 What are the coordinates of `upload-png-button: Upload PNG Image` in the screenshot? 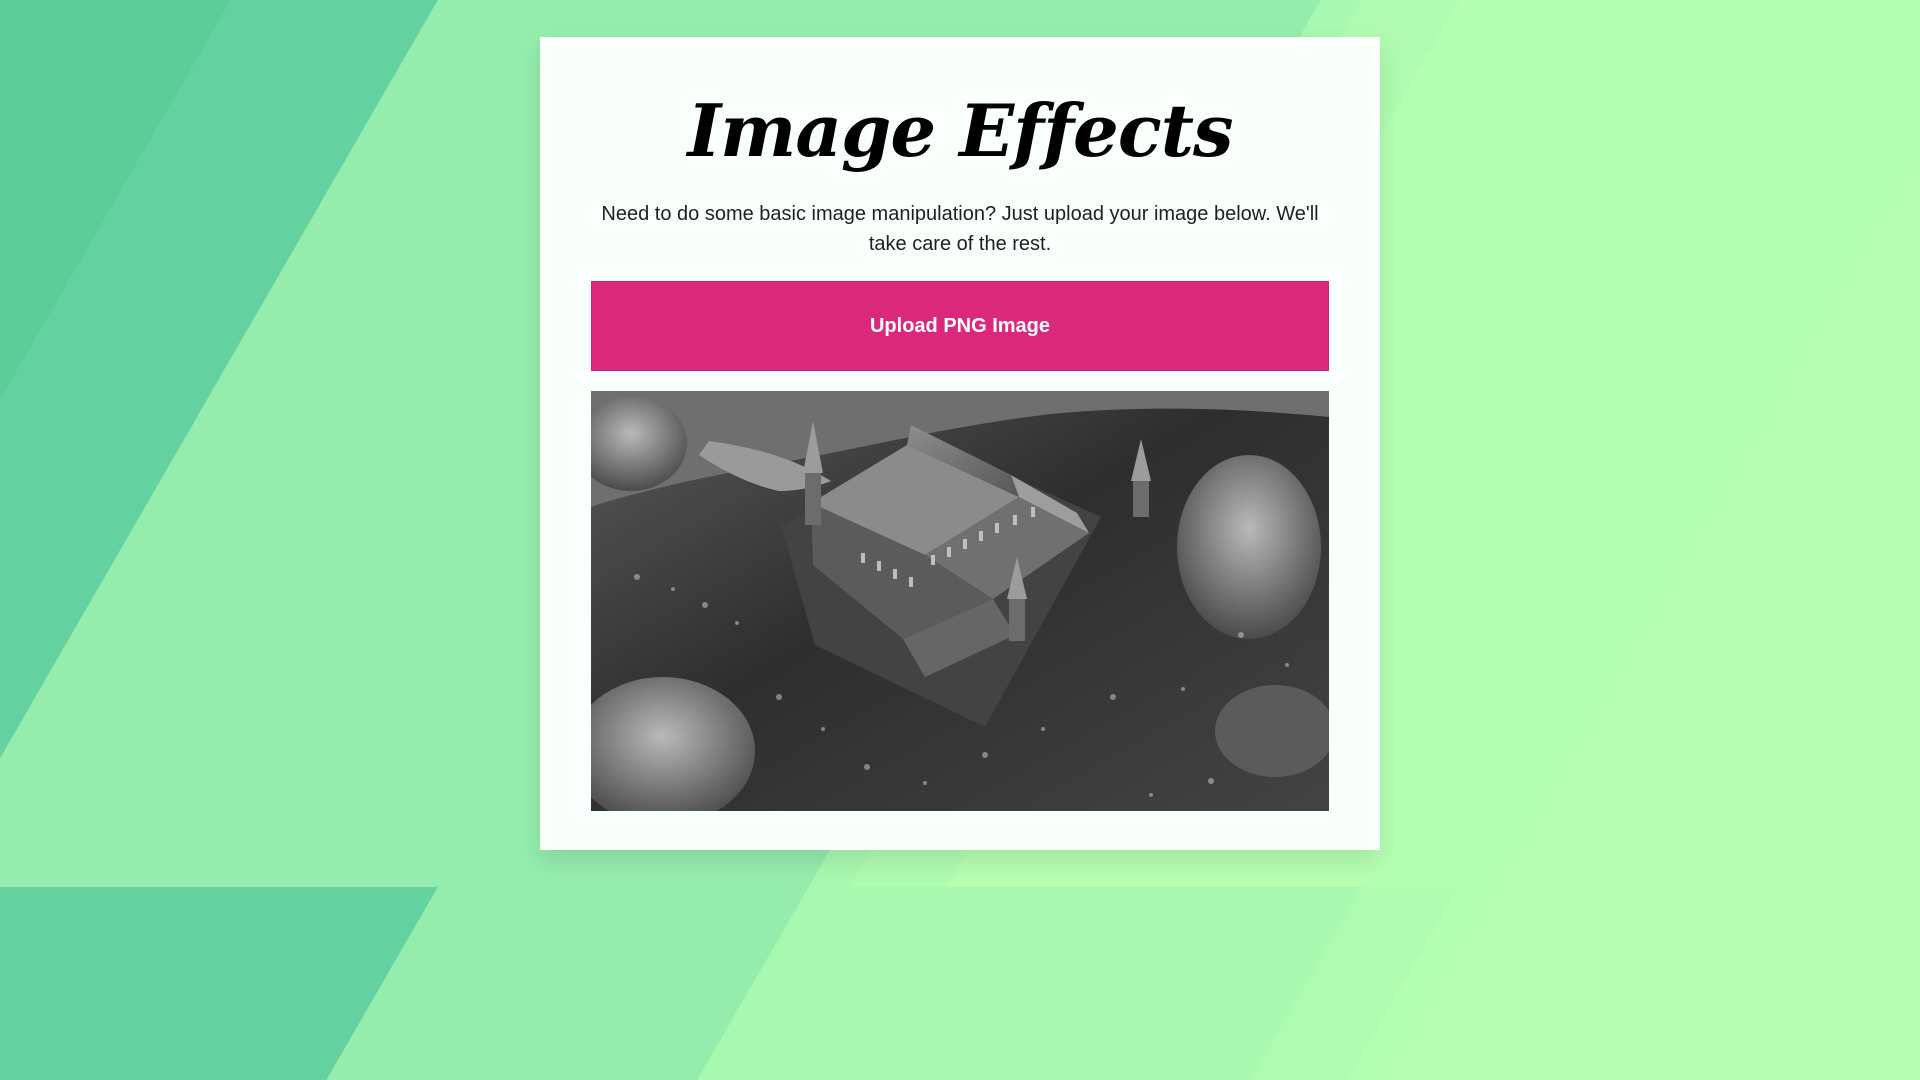 It's located at (960, 326).